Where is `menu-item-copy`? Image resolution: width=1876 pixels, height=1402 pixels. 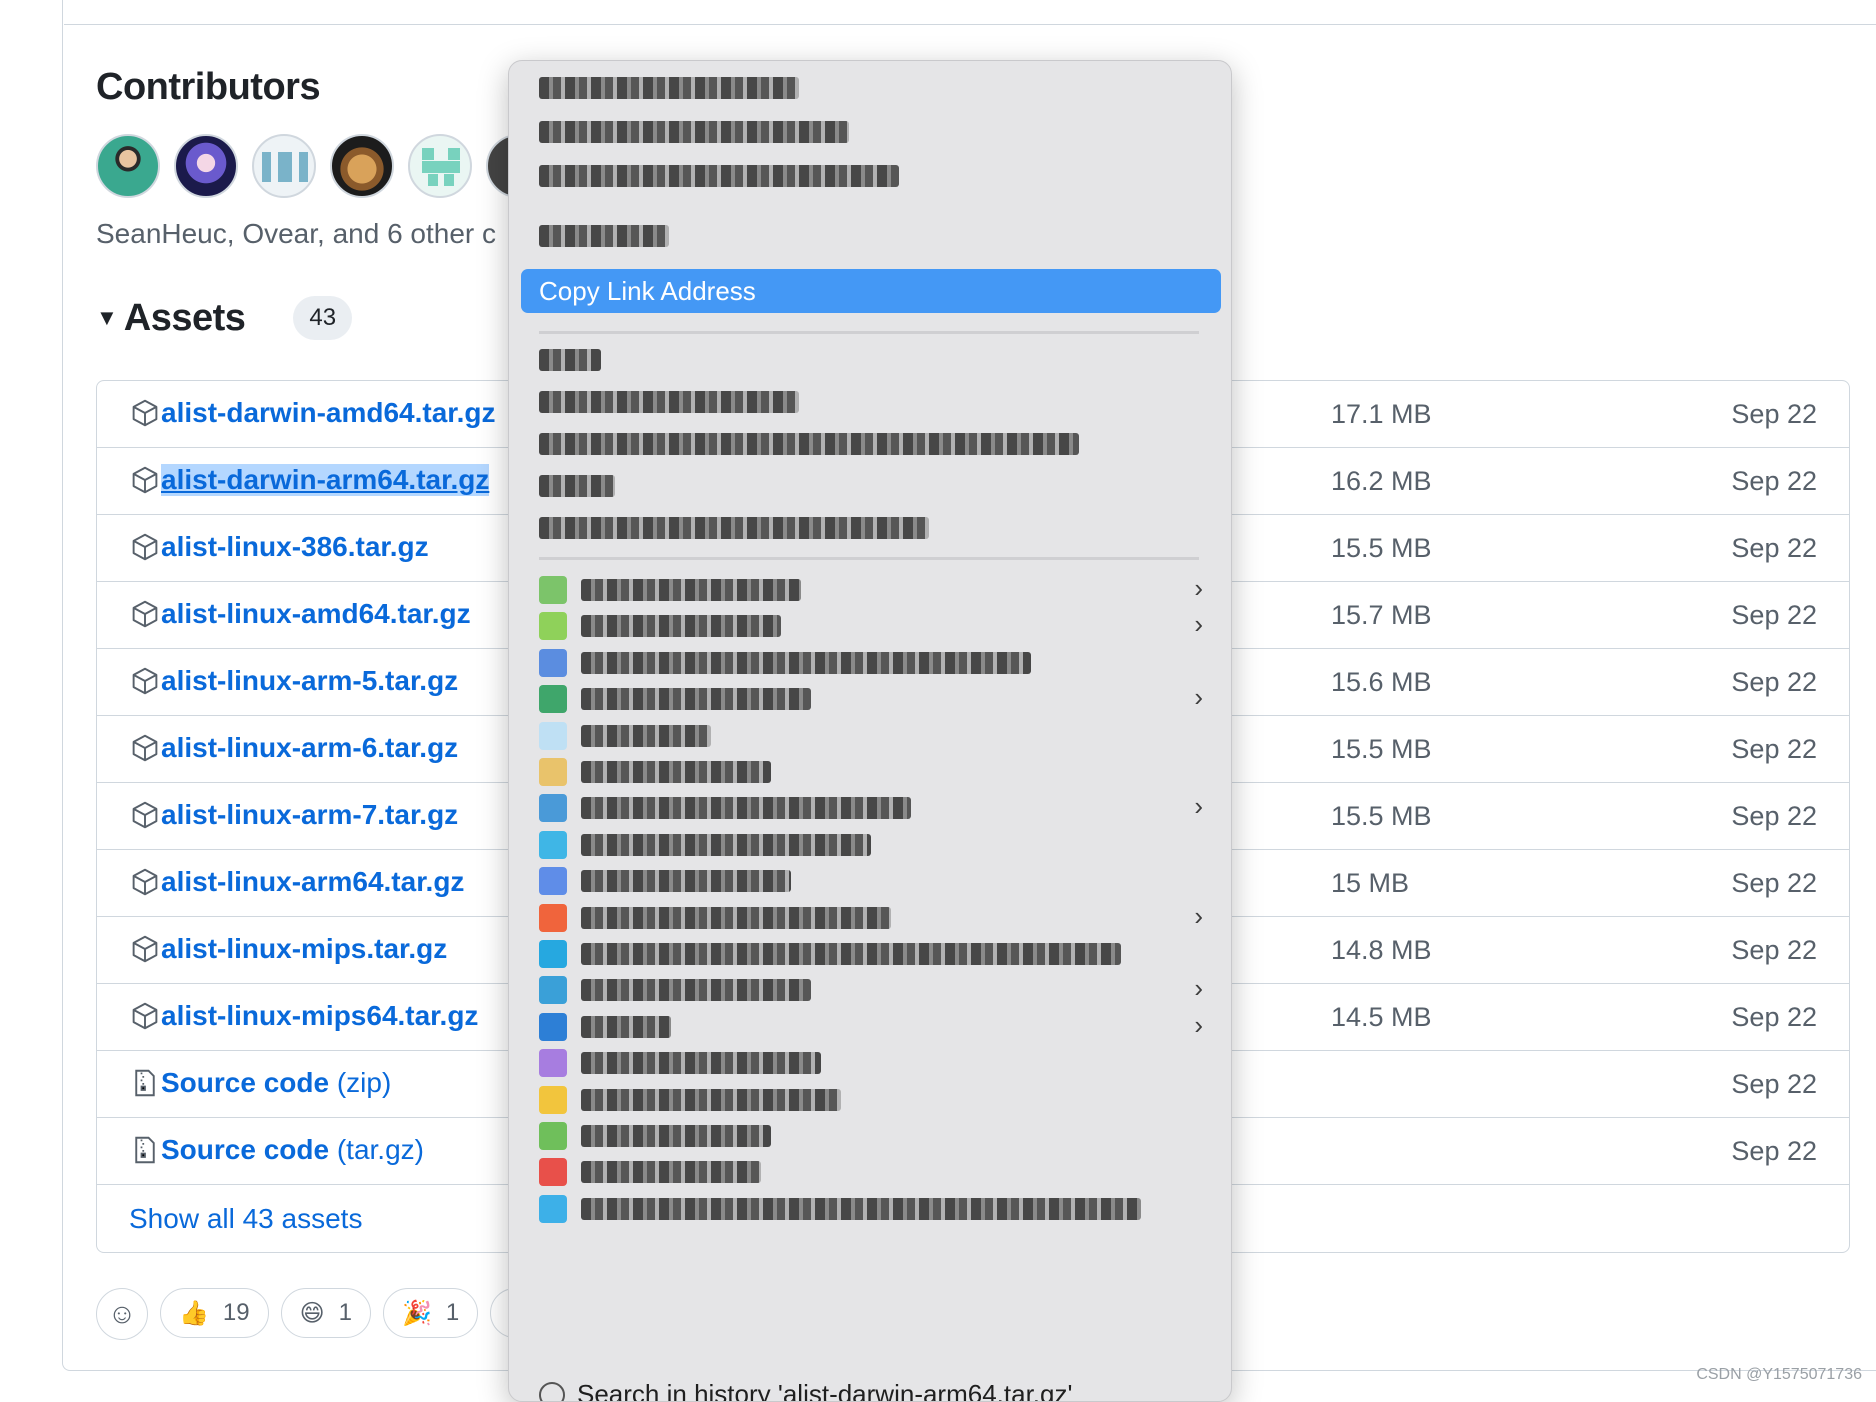
menu-item-copy is located at coordinates (570, 360).